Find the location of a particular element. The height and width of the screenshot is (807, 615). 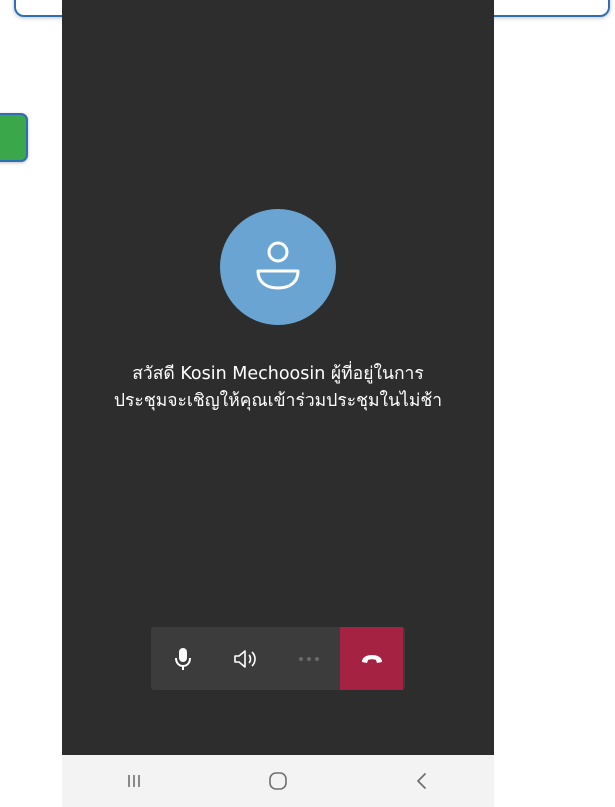

hangup-button is located at coordinates (371, 658).